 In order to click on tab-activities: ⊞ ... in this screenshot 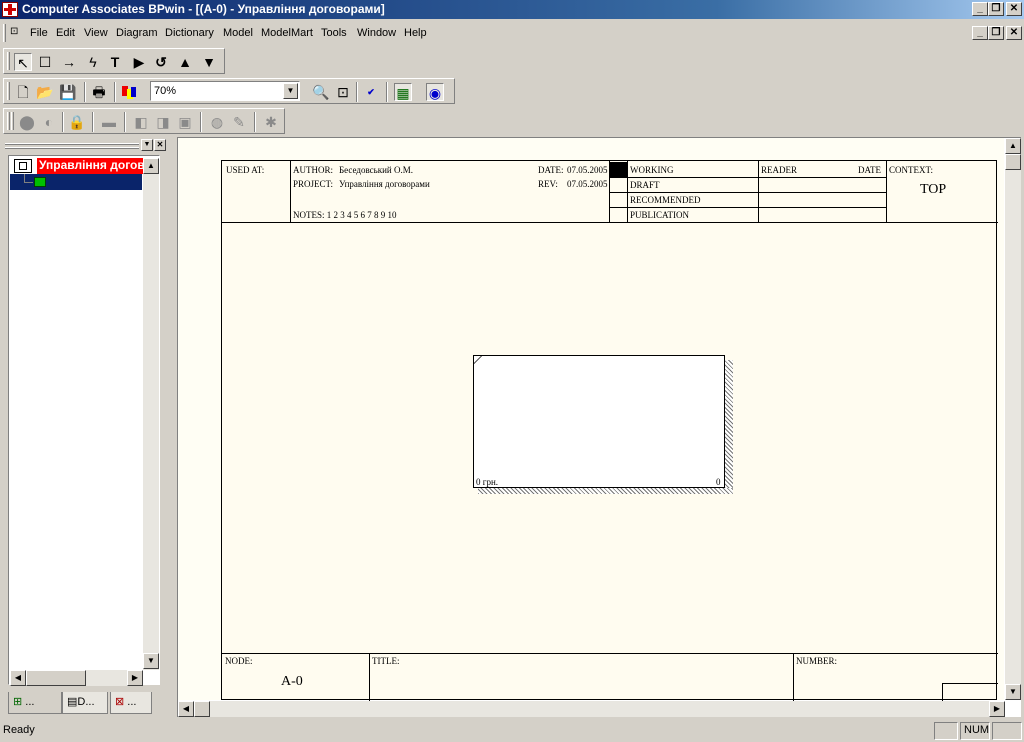, I will do `click(35, 703)`.